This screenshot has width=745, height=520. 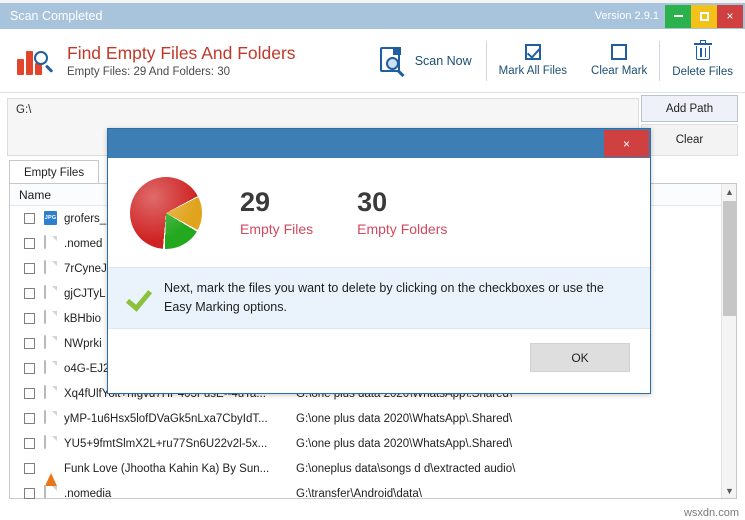 What do you see at coordinates (730, 16) in the screenshot?
I see `close-button: ×` at bounding box center [730, 16].